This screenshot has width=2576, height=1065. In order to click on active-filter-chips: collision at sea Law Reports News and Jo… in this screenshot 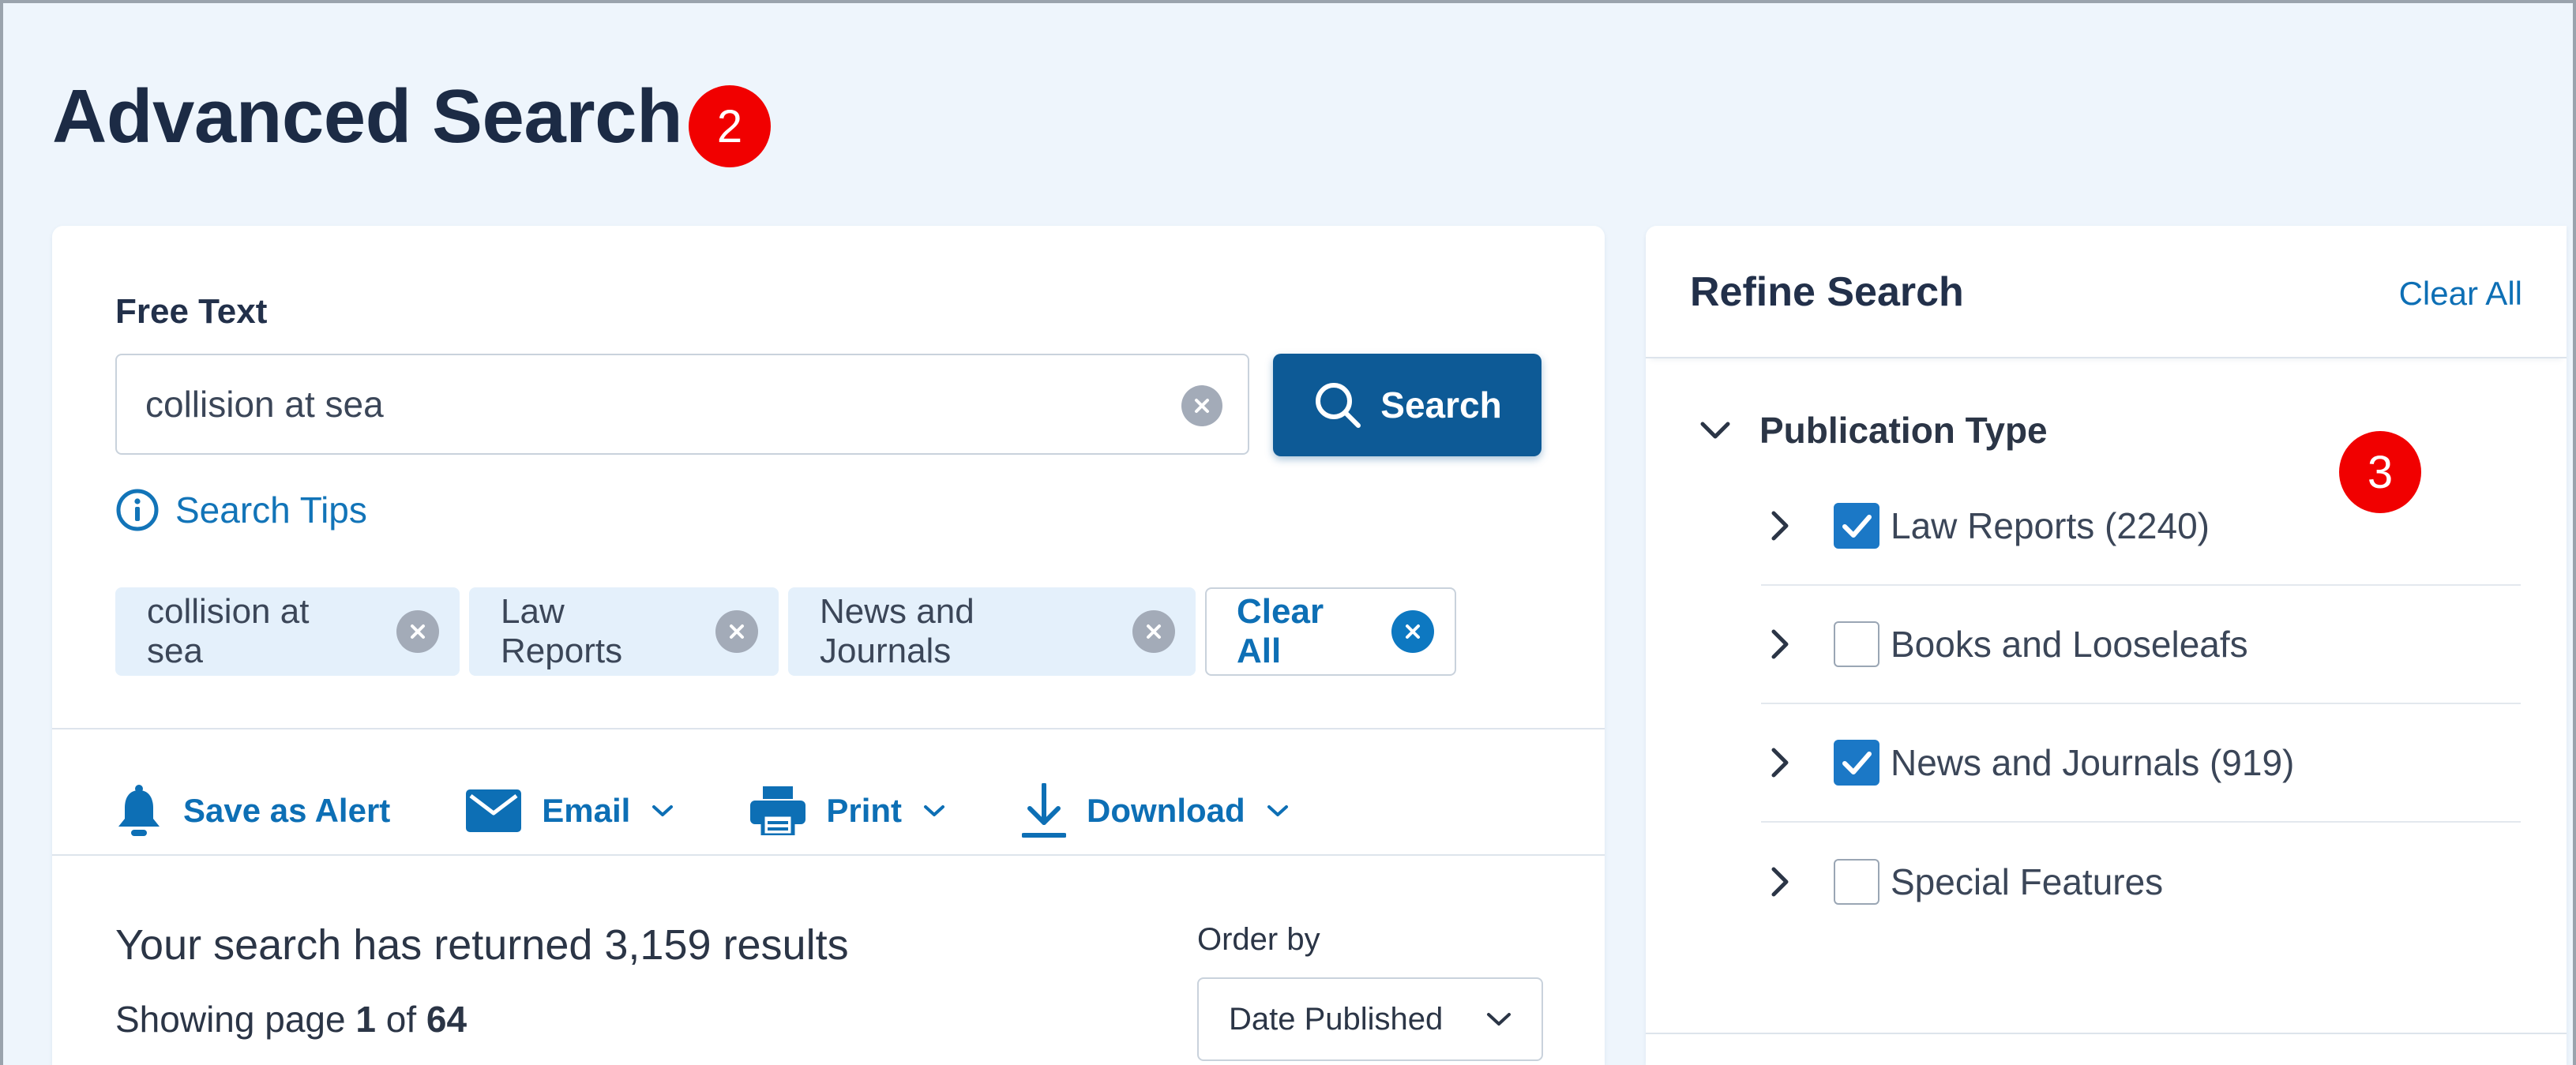, I will do `click(785, 631)`.